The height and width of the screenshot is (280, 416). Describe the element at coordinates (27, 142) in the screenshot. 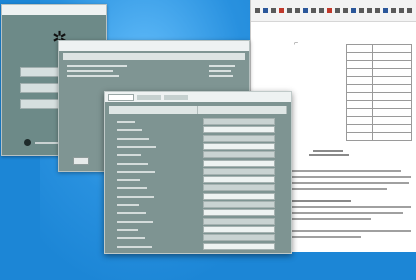

I see `radio-option` at that location.